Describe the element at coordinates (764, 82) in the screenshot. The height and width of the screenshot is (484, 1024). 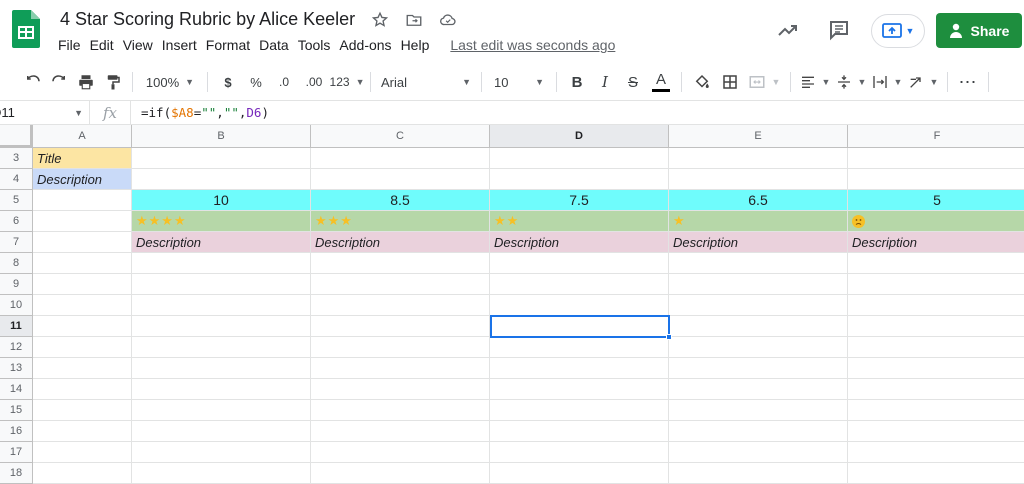
I see `merge-cells-icon: ▼` at that location.